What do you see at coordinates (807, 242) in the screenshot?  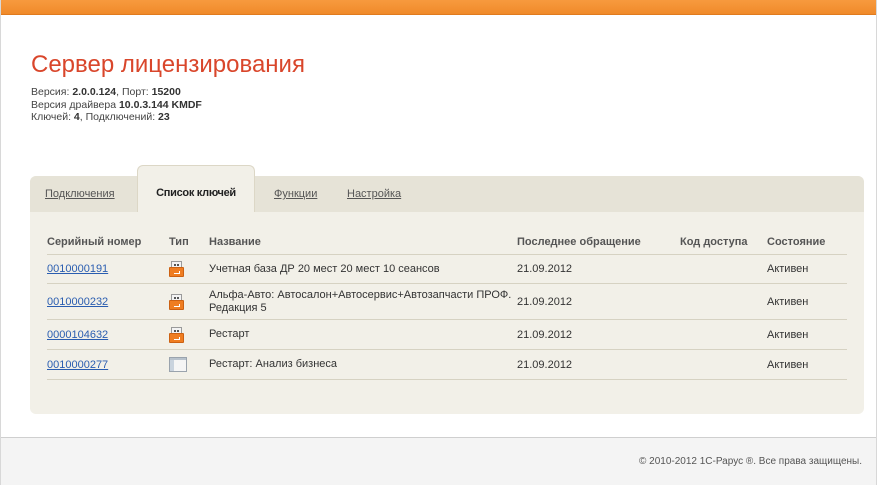 I see `column-header-status: Состояние` at bounding box center [807, 242].